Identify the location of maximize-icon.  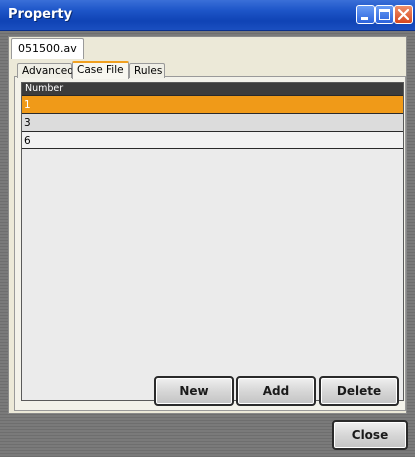
(384, 14).